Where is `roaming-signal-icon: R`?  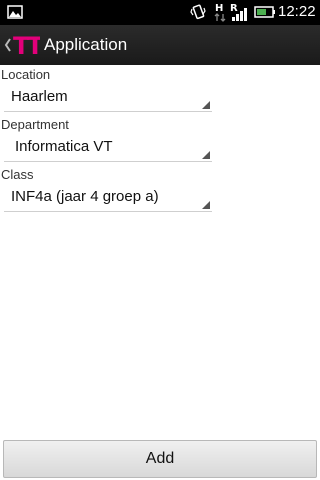 roaming-signal-icon: R is located at coordinates (238, 12).